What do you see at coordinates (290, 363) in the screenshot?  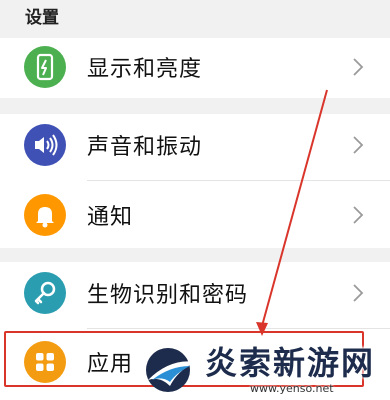 I see `watermark-text: 炎索新游网` at bounding box center [290, 363].